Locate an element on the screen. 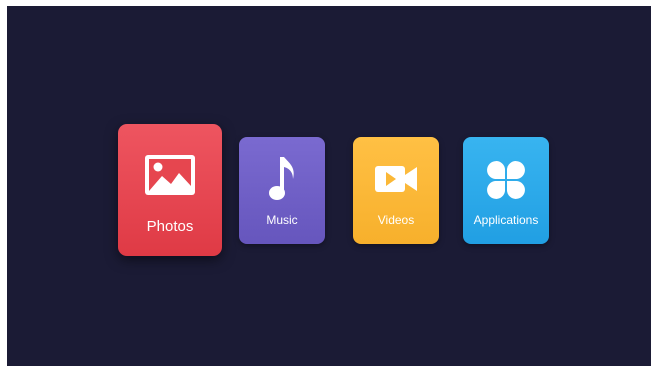  music-note-icon is located at coordinates (281, 178).